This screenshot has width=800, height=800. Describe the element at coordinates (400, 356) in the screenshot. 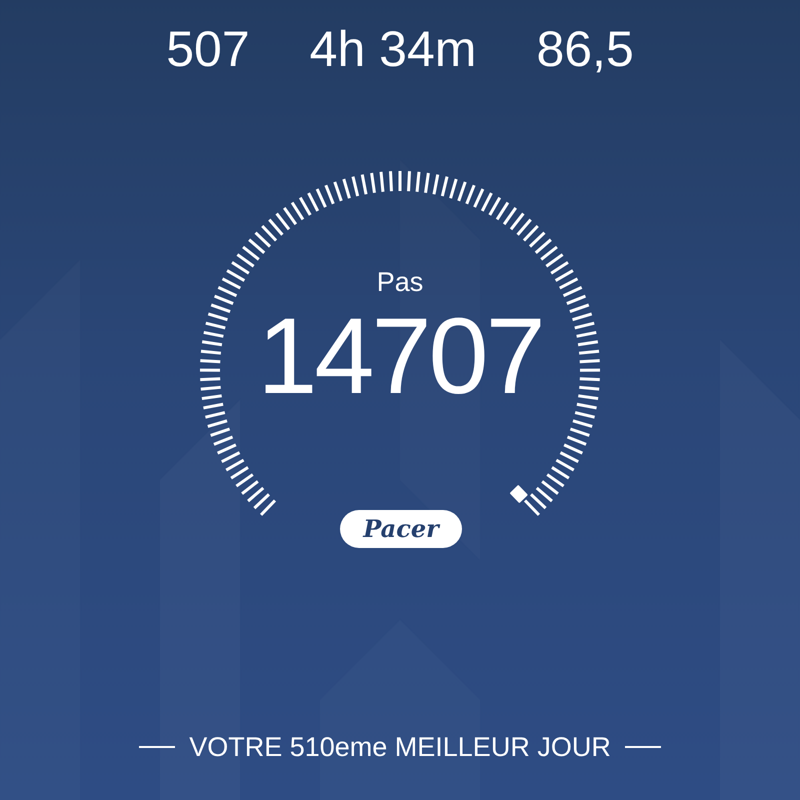

I see `steps-count: 14707` at that location.